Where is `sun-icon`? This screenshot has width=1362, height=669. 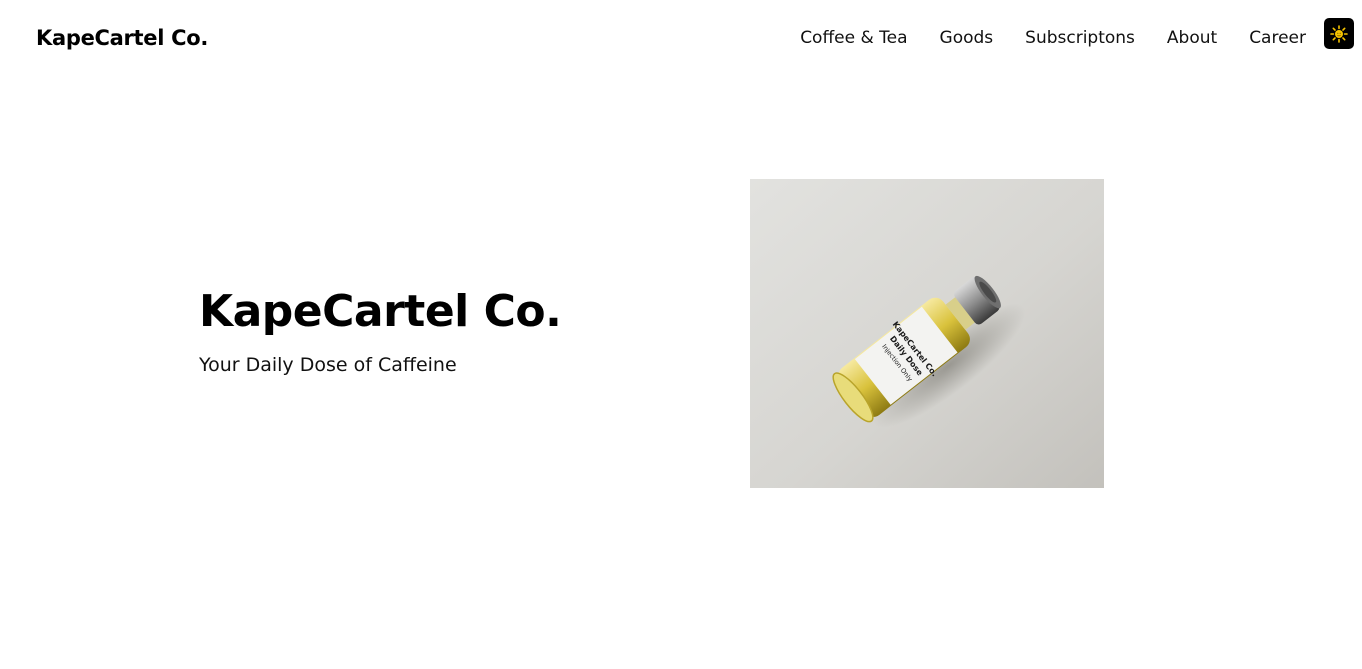 sun-icon is located at coordinates (1339, 33).